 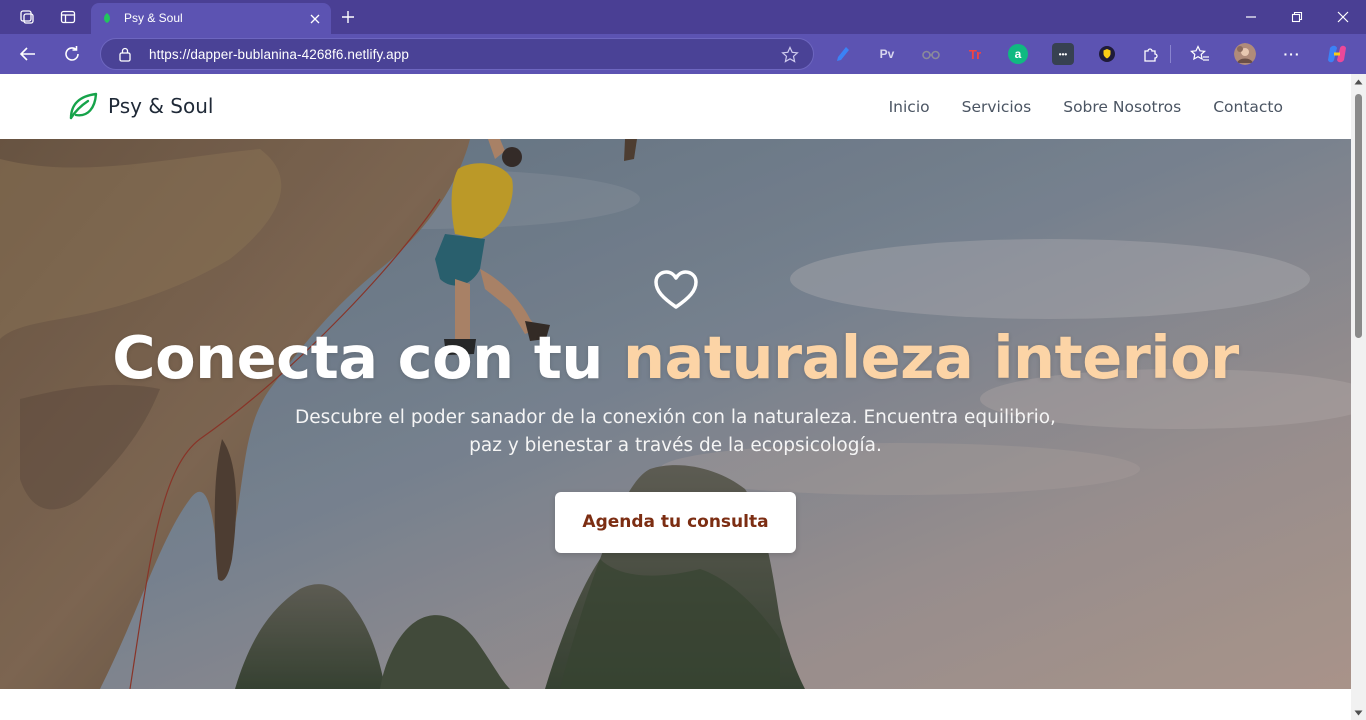 I want to click on toolbar-divider, so click(x=1170, y=54).